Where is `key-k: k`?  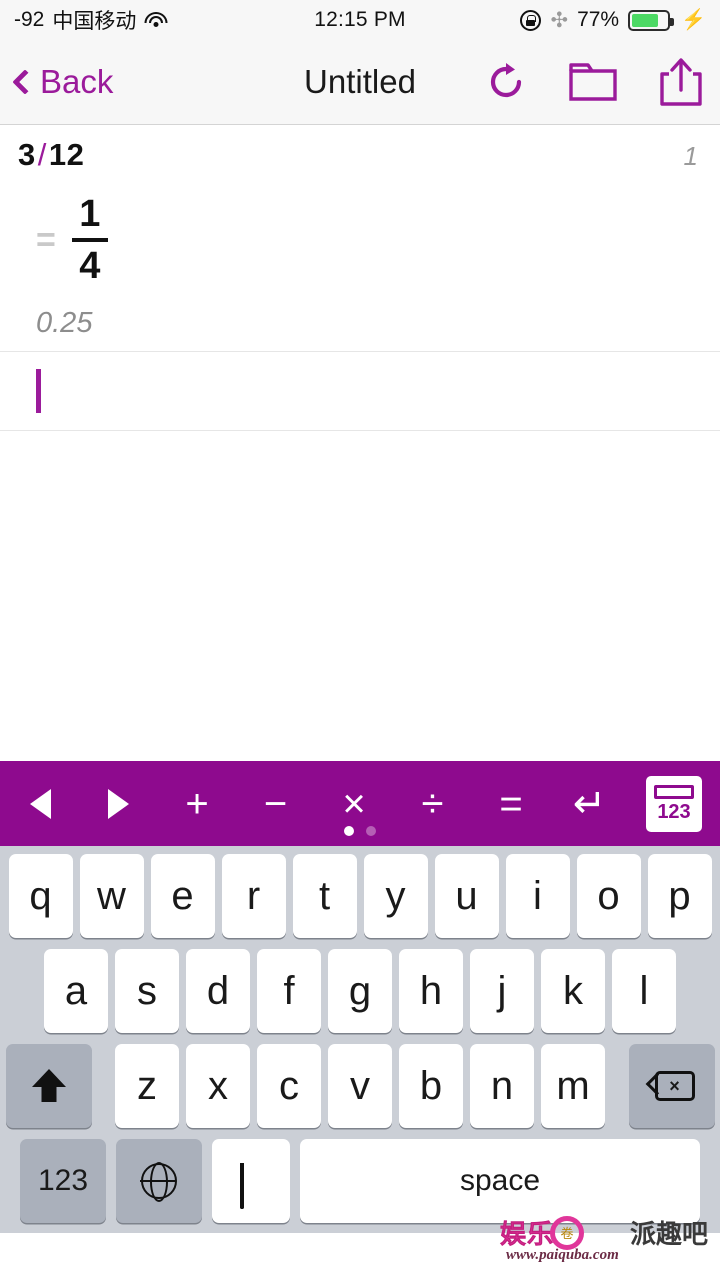
key-k: k is located at coordinates (573, 991).